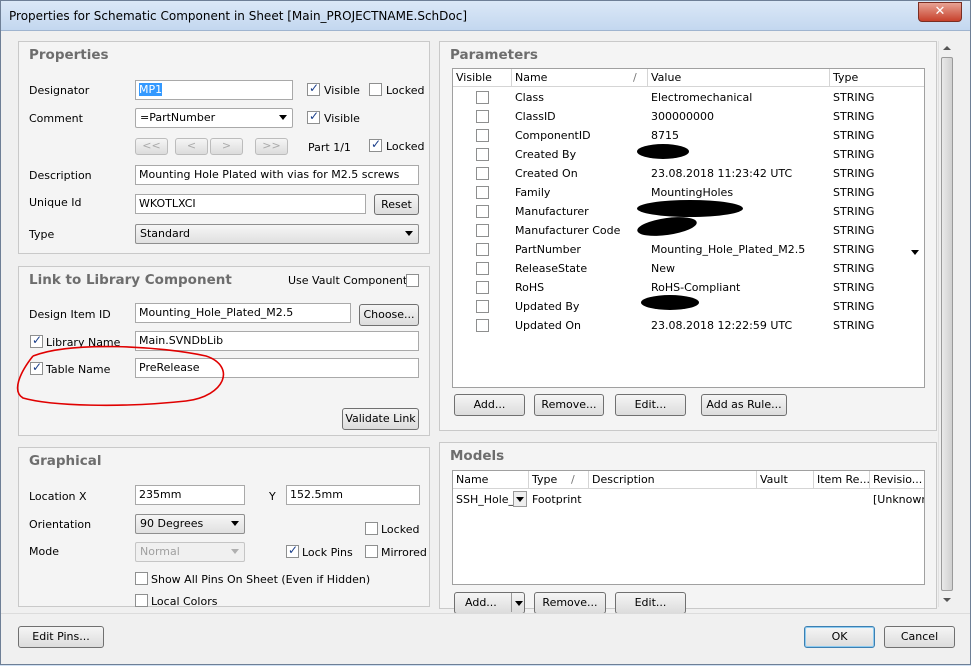  Describe the element at coordinates (120, 376) in the screenshot. I see `annotation-circle` at that location.